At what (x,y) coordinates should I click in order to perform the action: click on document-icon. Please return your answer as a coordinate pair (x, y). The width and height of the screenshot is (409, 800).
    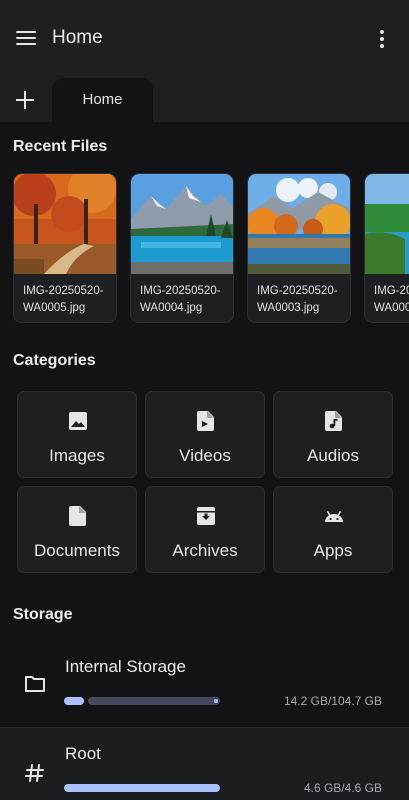
    Looking at the image, I should click on (77, 516).